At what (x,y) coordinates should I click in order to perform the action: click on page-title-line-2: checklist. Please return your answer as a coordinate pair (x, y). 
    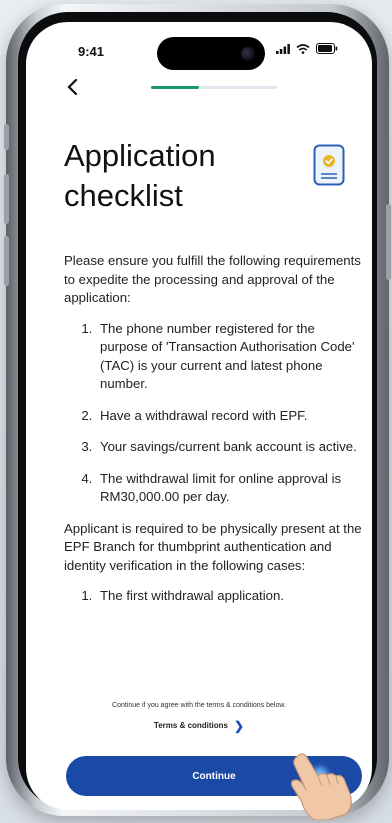
    Looking at the image, I should click on (123, 195).